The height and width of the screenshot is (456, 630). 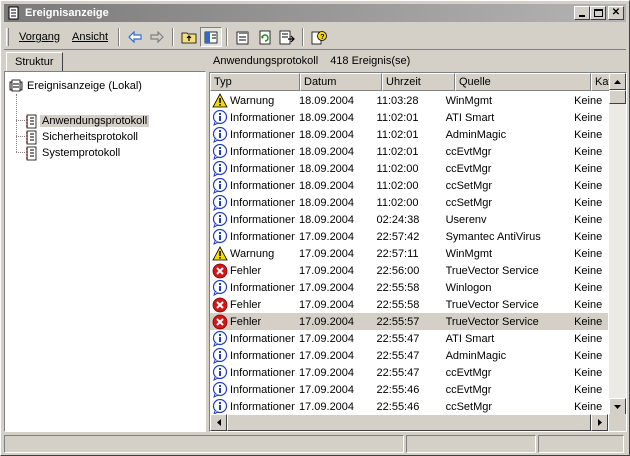 I want to click on vertical-scrollbar, so click(x=617, y=244).